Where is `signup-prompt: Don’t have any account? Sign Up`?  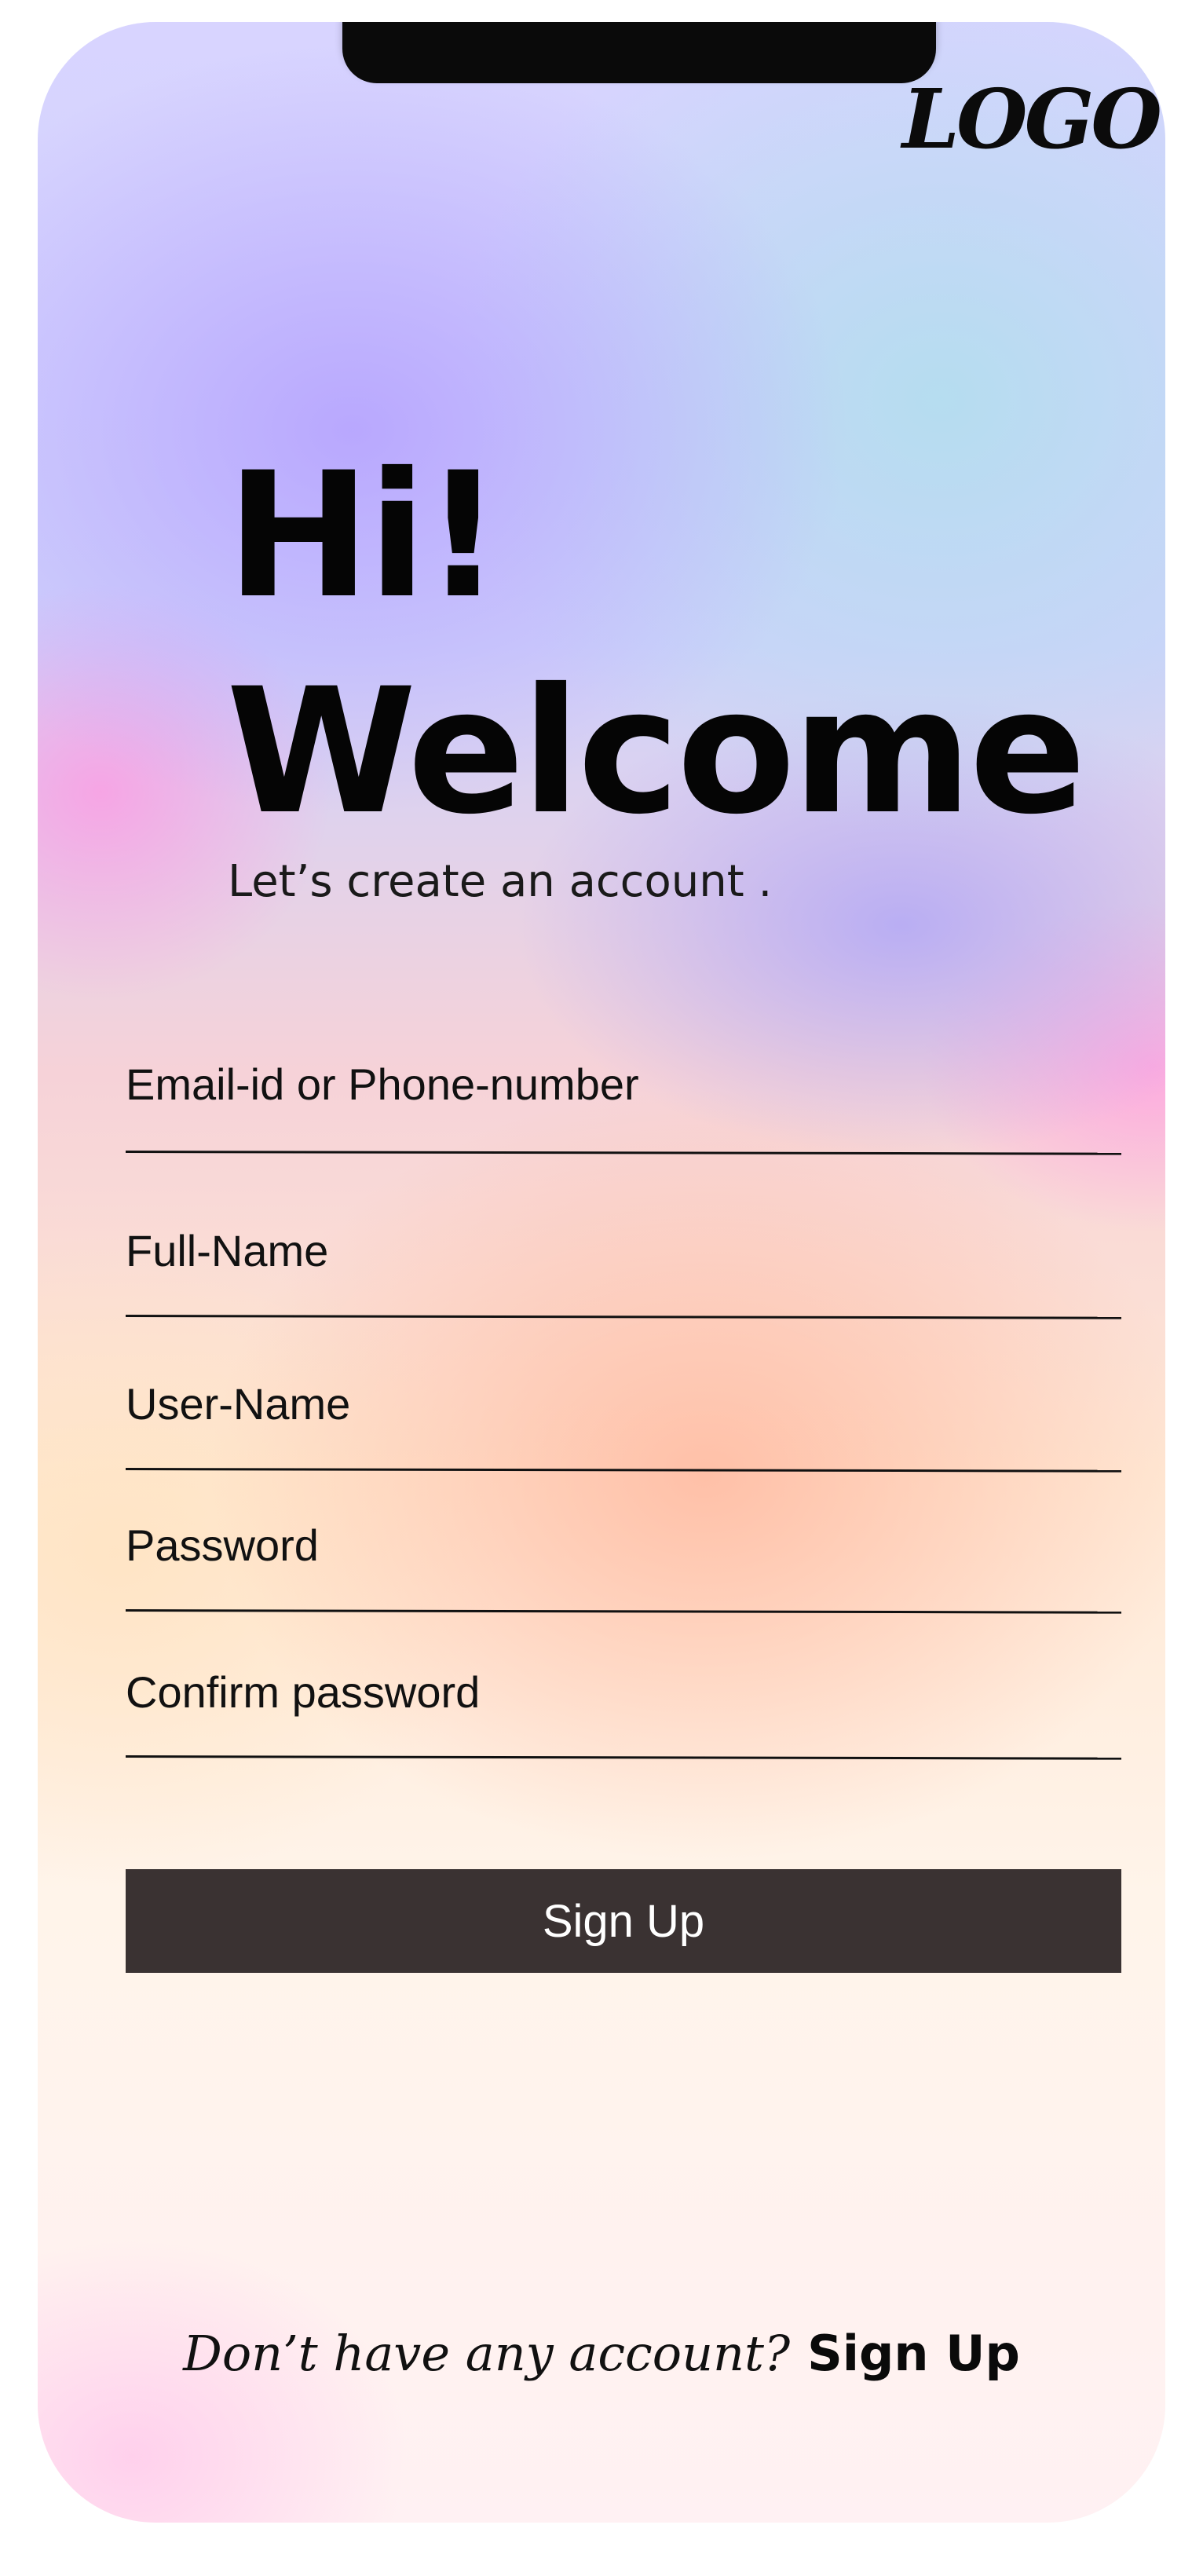
signup-prompt: Don’t have any account? Sign Up is located at coordinates (602, 2354).